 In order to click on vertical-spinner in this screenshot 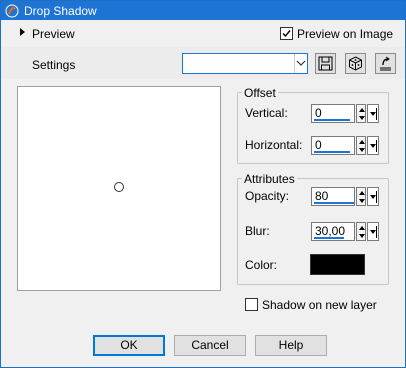, I will do `click(361, 113)`.